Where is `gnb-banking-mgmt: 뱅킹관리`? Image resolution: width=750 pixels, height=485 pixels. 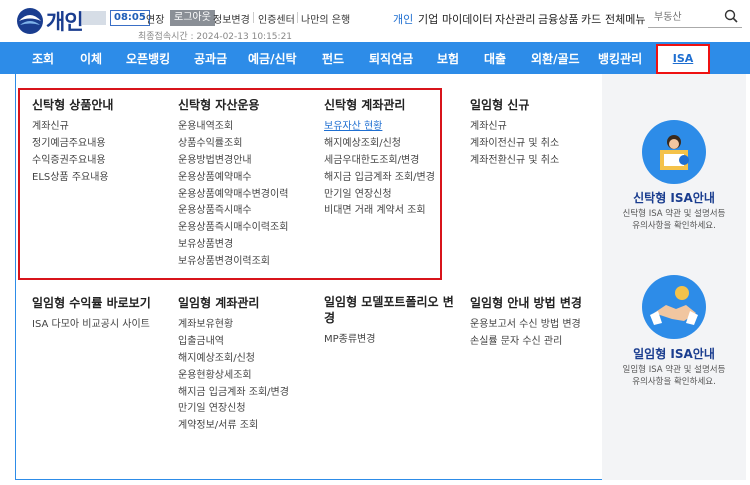 gnb-banking-mgmt: 뱅킹관리 is located at coordinates (620, 58).